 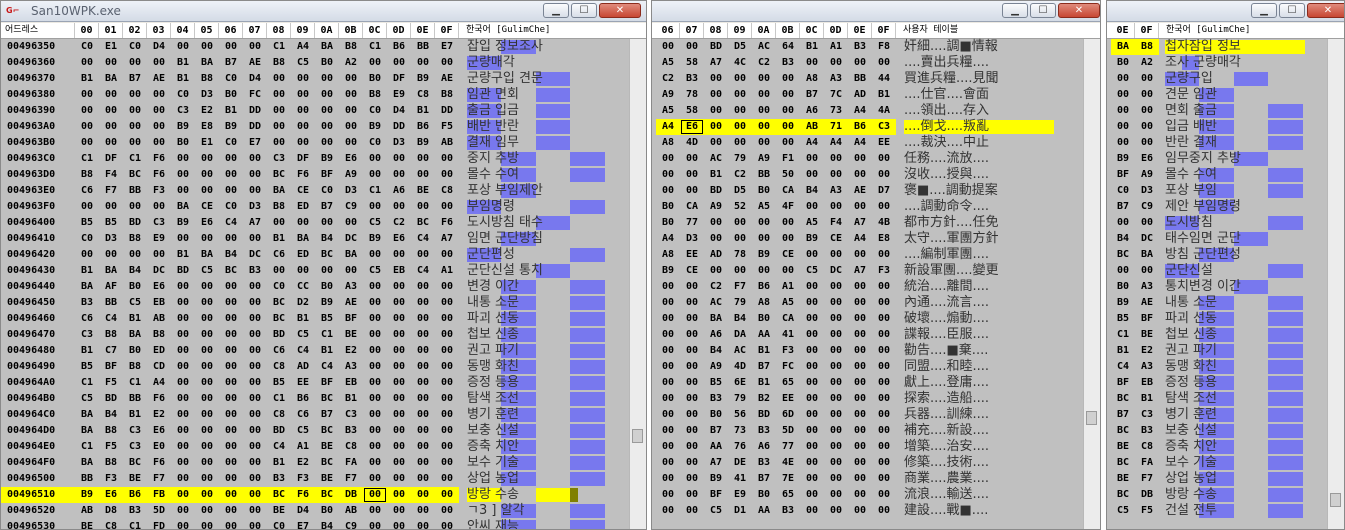 I want to click on hex-byte-cell: B7, so click(x=764, y=479).